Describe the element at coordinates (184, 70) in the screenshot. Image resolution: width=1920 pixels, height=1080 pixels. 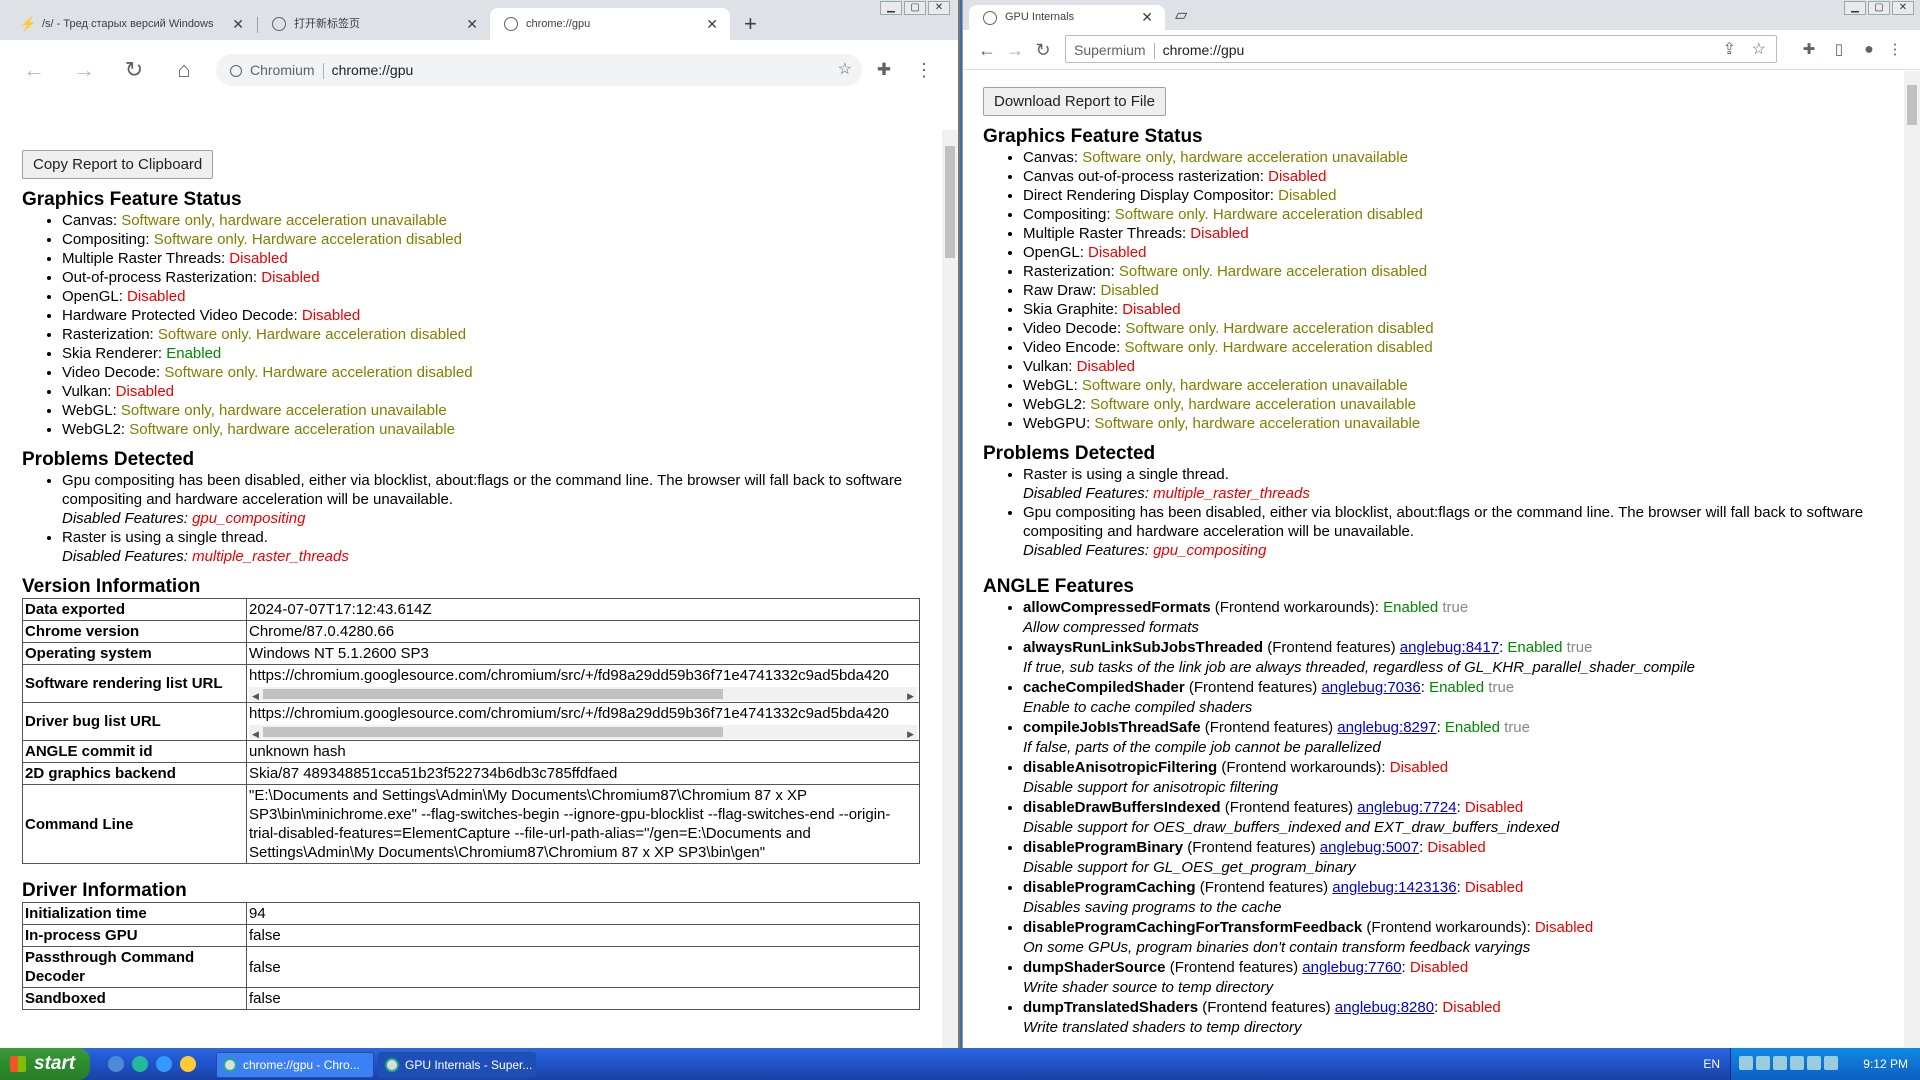
I see `home-button: ⌂` at that location.